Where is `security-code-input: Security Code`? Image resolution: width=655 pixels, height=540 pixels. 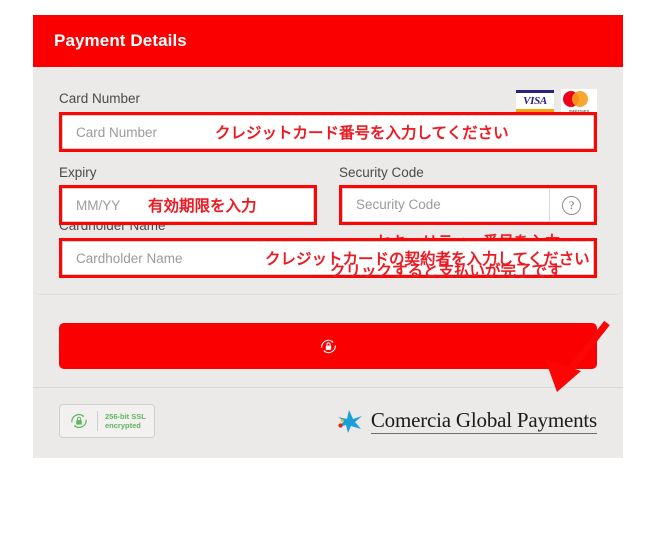 security-code-input: Security Code is located at coordinates (446, 205).